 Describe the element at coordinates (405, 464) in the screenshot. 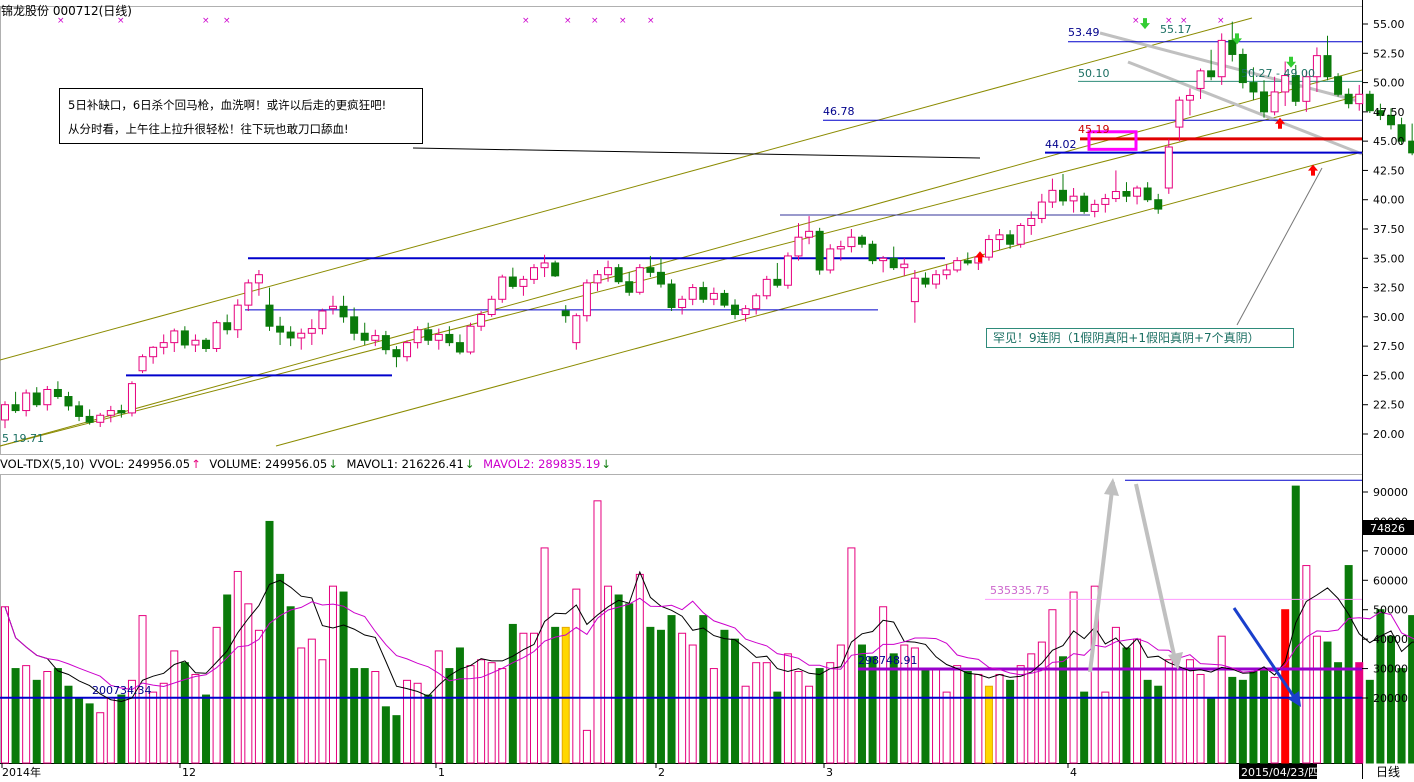

I see `mavol1-value: MAVOL1: 216226.41` at that location.